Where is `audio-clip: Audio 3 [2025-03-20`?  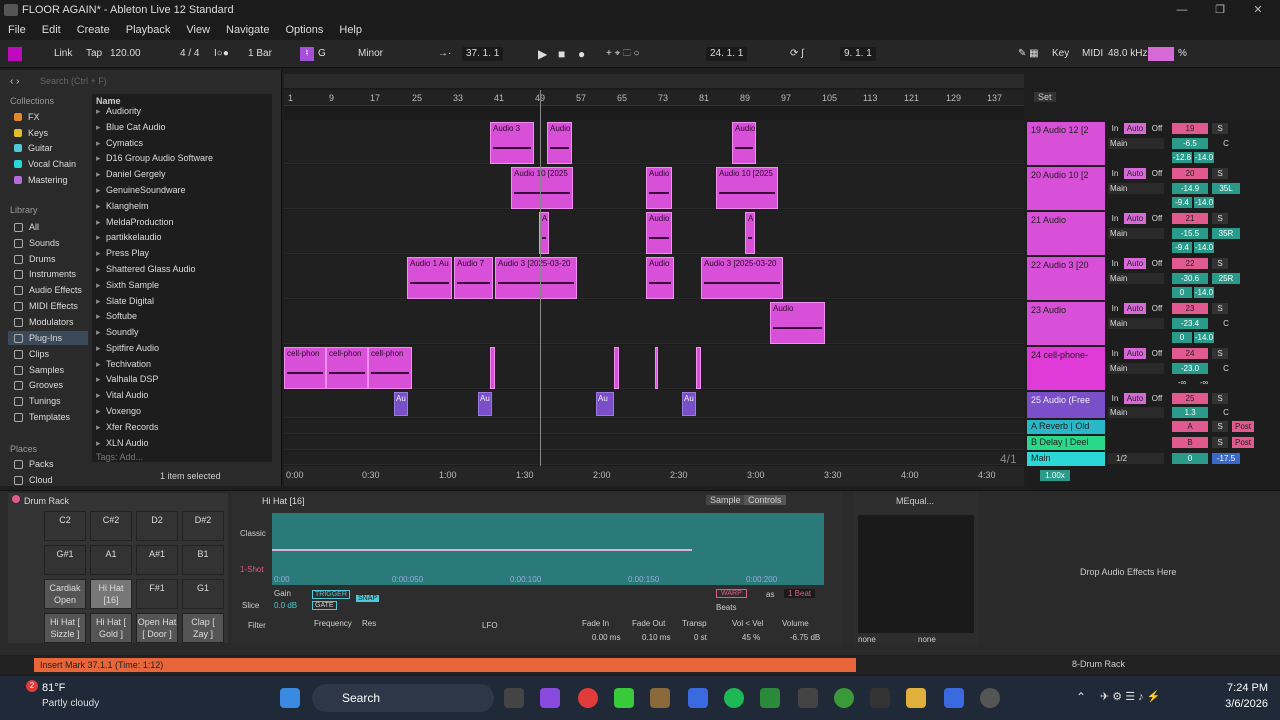
audio-clip: Audio 3 [2025-03-20 is located at coordinates (742, 278).